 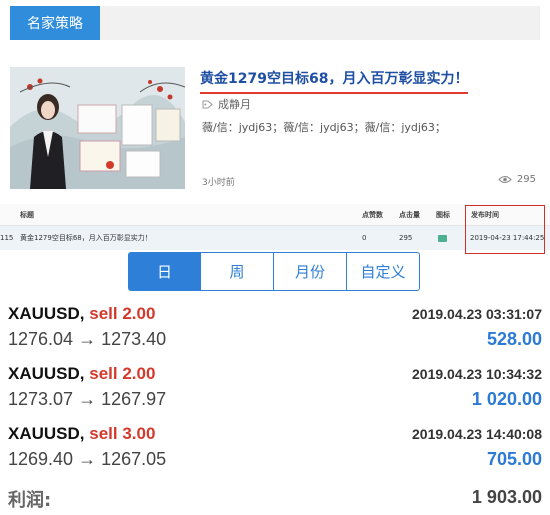 I want to click on trade-prices: 1273.07 → 1267.97, so click(x=87, y=399).